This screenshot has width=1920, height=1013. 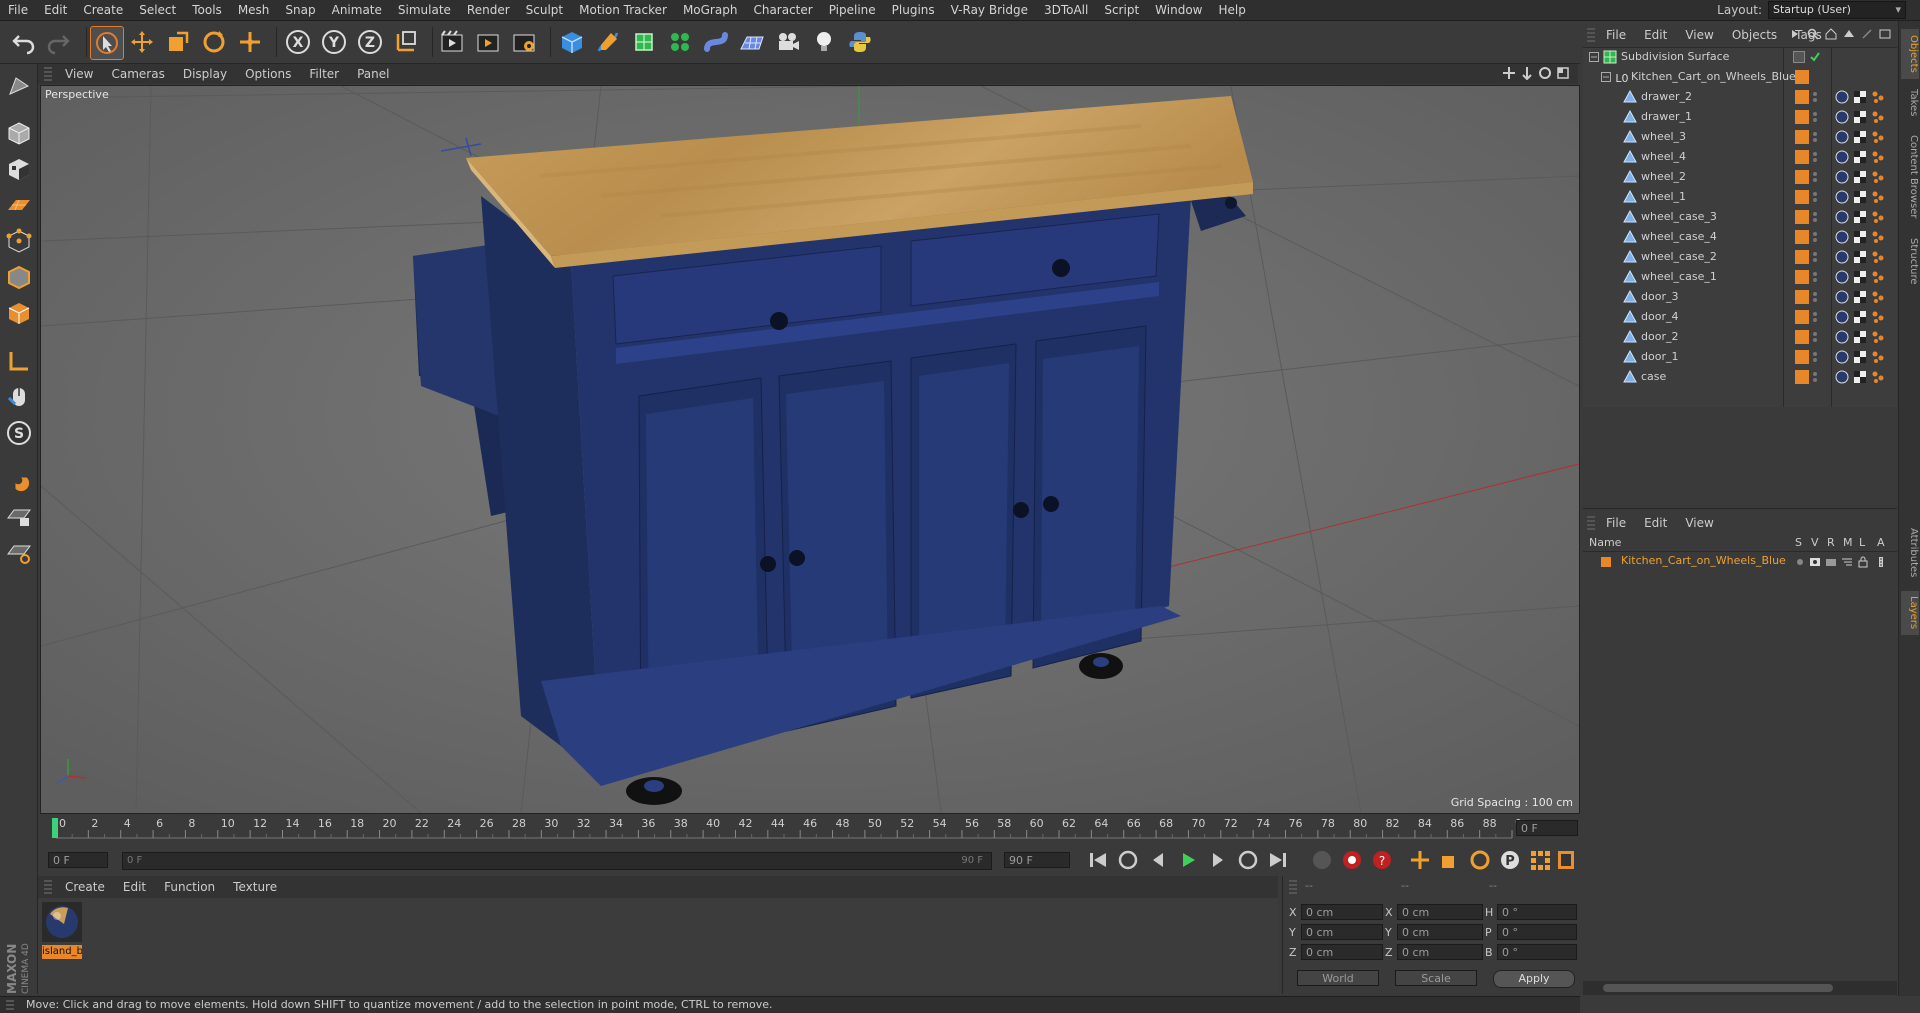 I want to click on y-axis-lock-icon: Y, so click(x=334, y=42).